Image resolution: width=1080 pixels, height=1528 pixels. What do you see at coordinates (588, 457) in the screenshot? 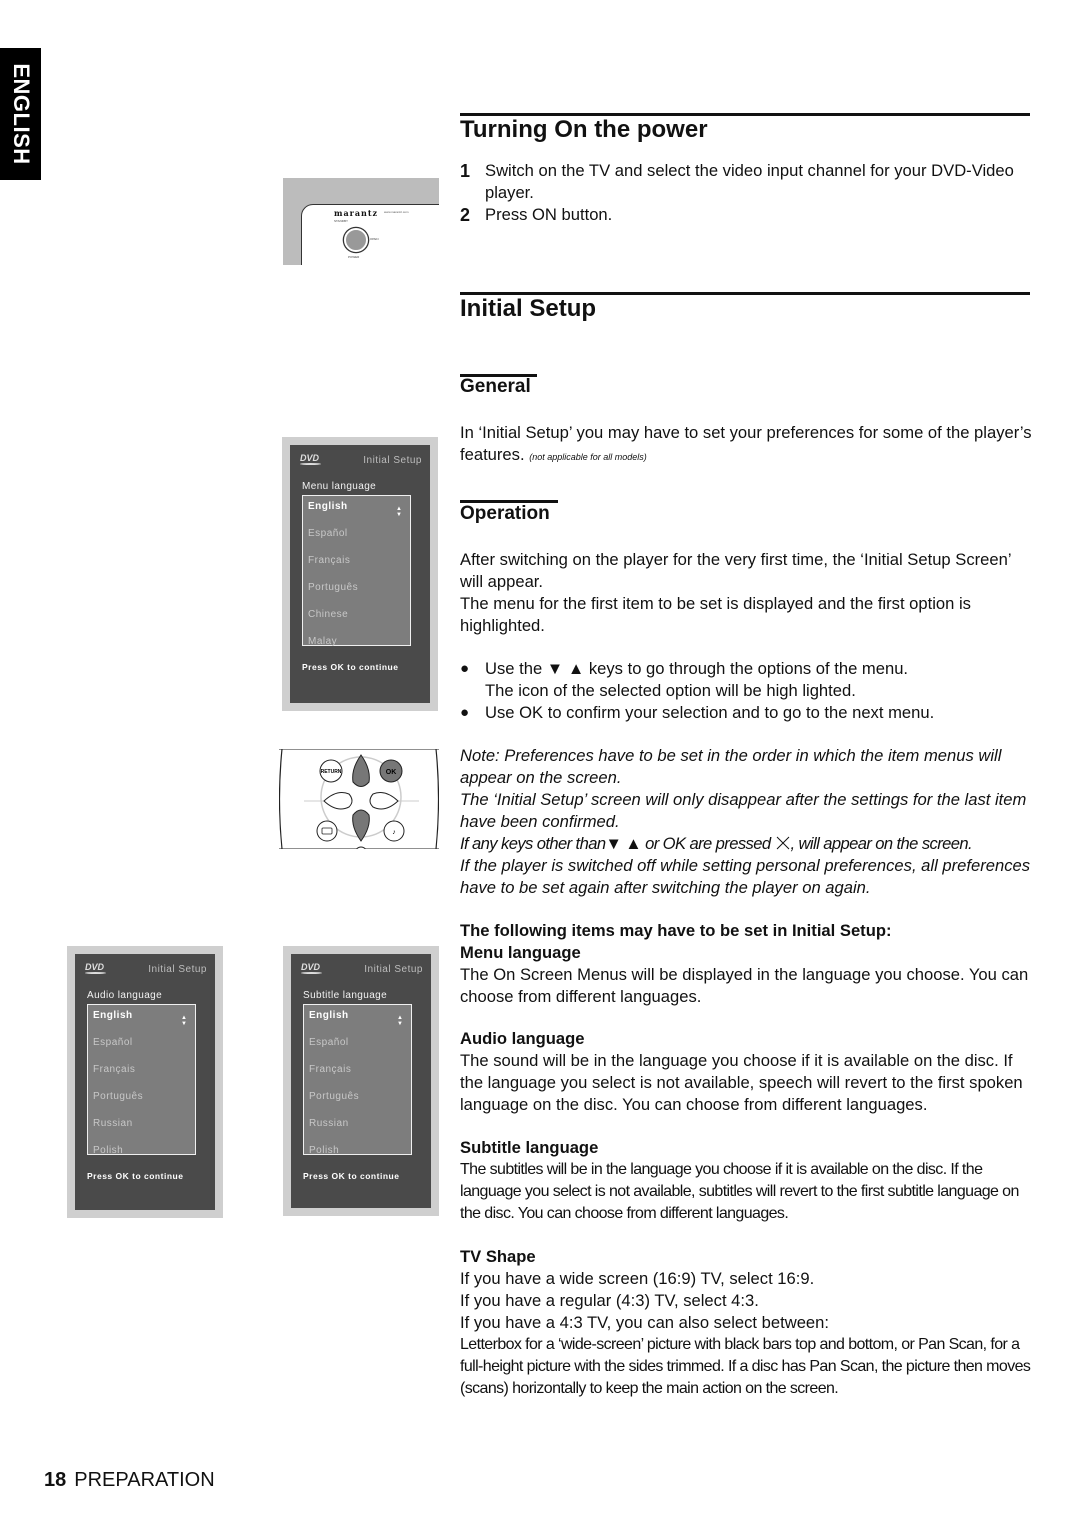
I see `general-note: (not applicable for all models)` at bounding box center [588, 457].